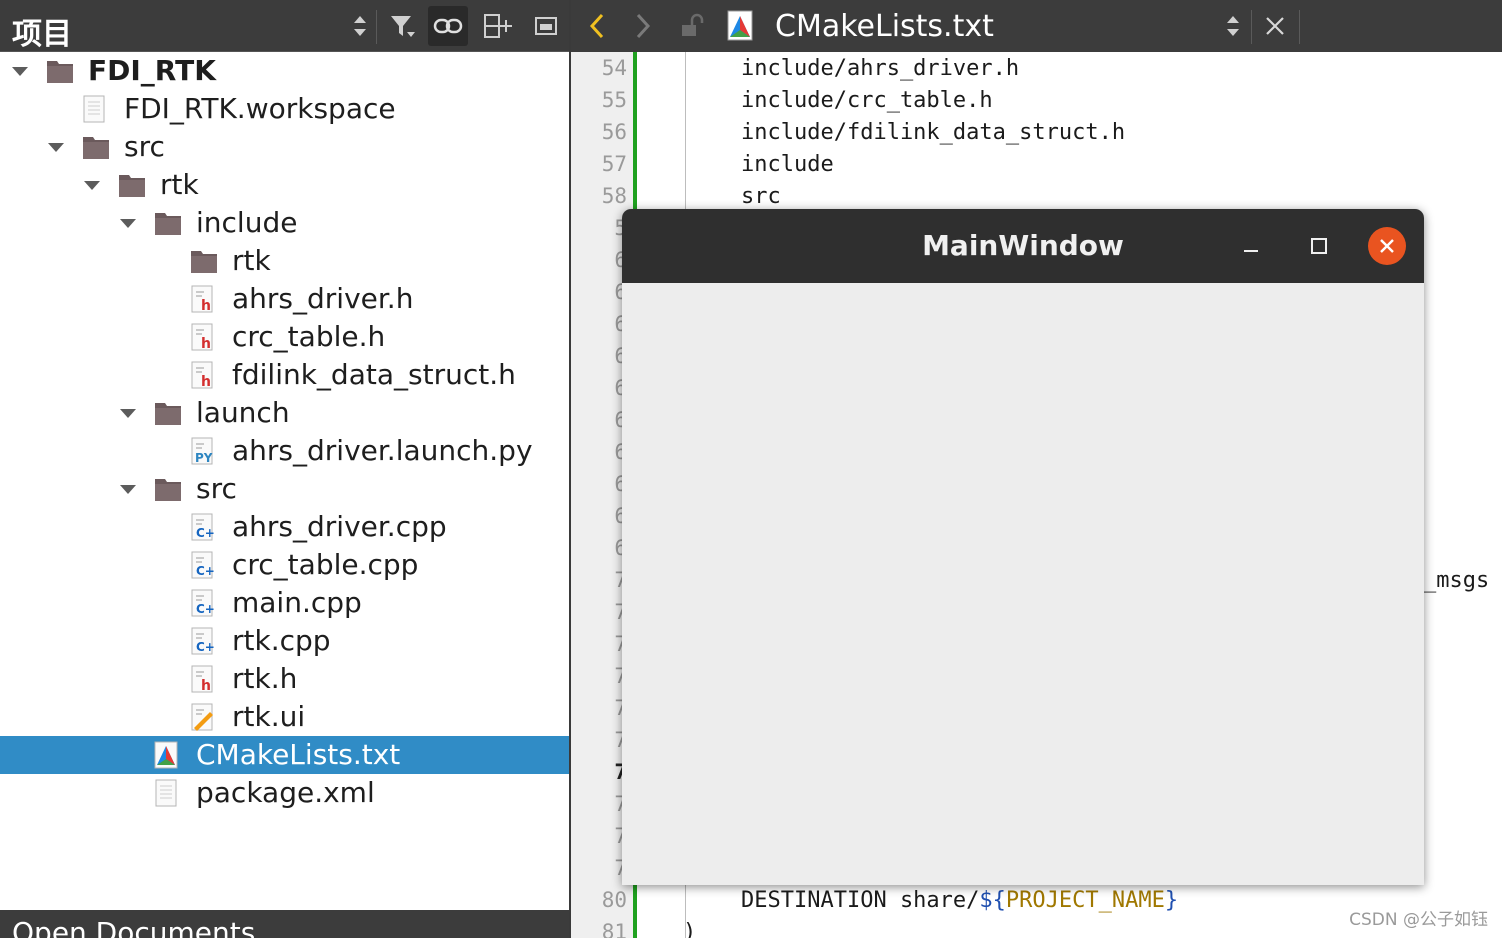 The image size is (1502, 938). I want to click on close-document-icon, so click(1275, 26).